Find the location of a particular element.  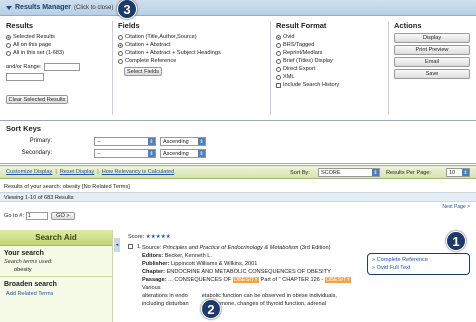

print-preview-button: Print Preview is located at coordinates (432, 50).